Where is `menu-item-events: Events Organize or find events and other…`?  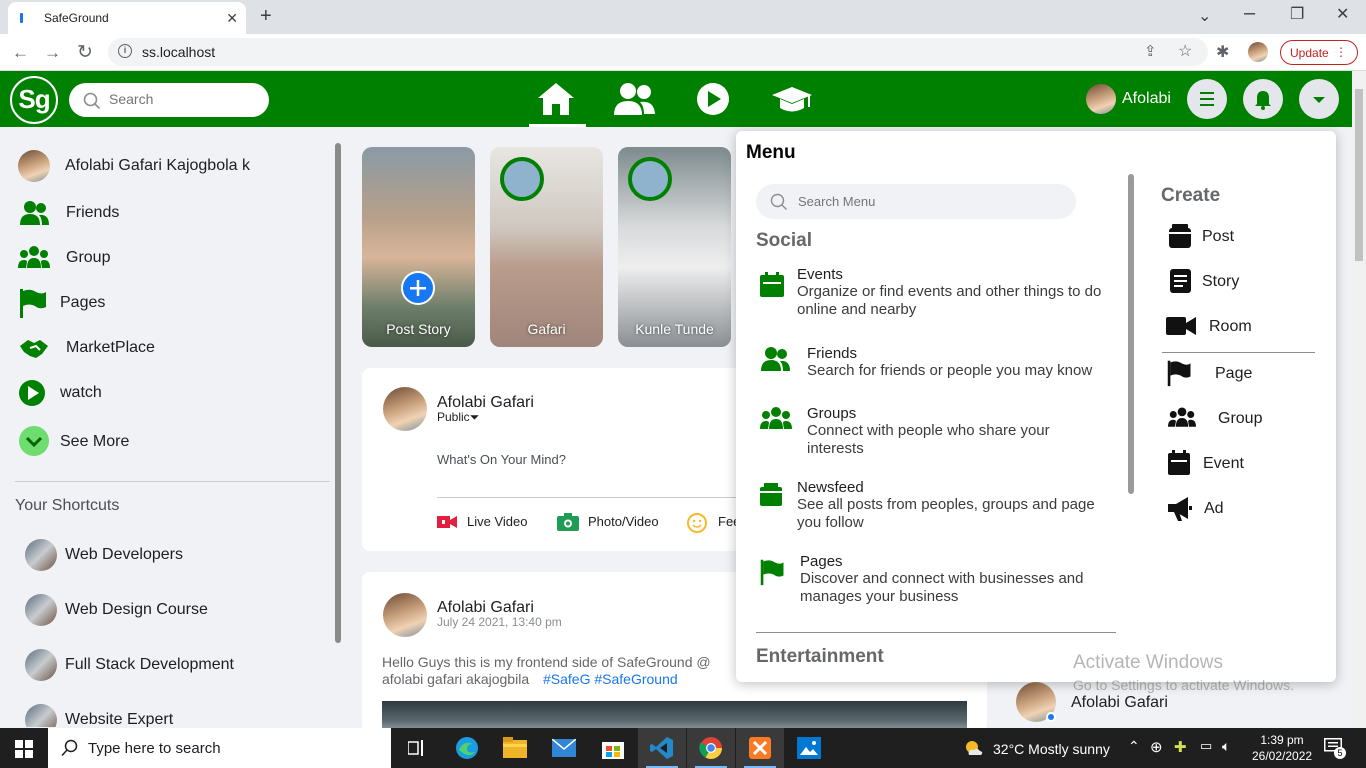 menu-item-events: Events Organize or find events and other… is located at coordinates (936, 292).